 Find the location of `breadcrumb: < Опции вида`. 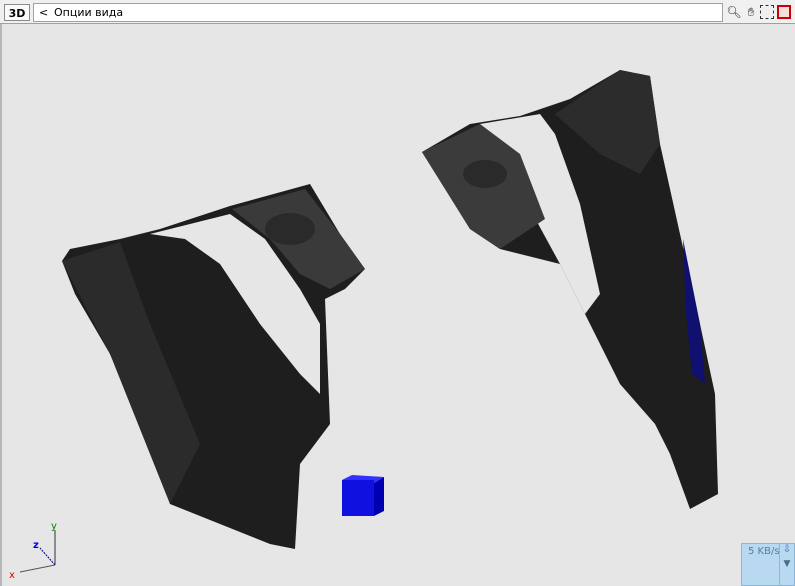

breadcrumb: < Опции вида is located at coordinates (378, 12).